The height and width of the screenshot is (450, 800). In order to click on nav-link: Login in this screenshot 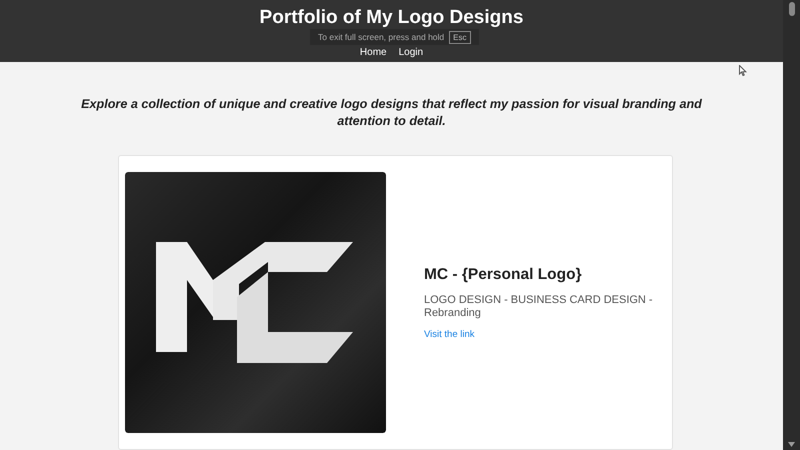, I will do `click(411, 52)`.